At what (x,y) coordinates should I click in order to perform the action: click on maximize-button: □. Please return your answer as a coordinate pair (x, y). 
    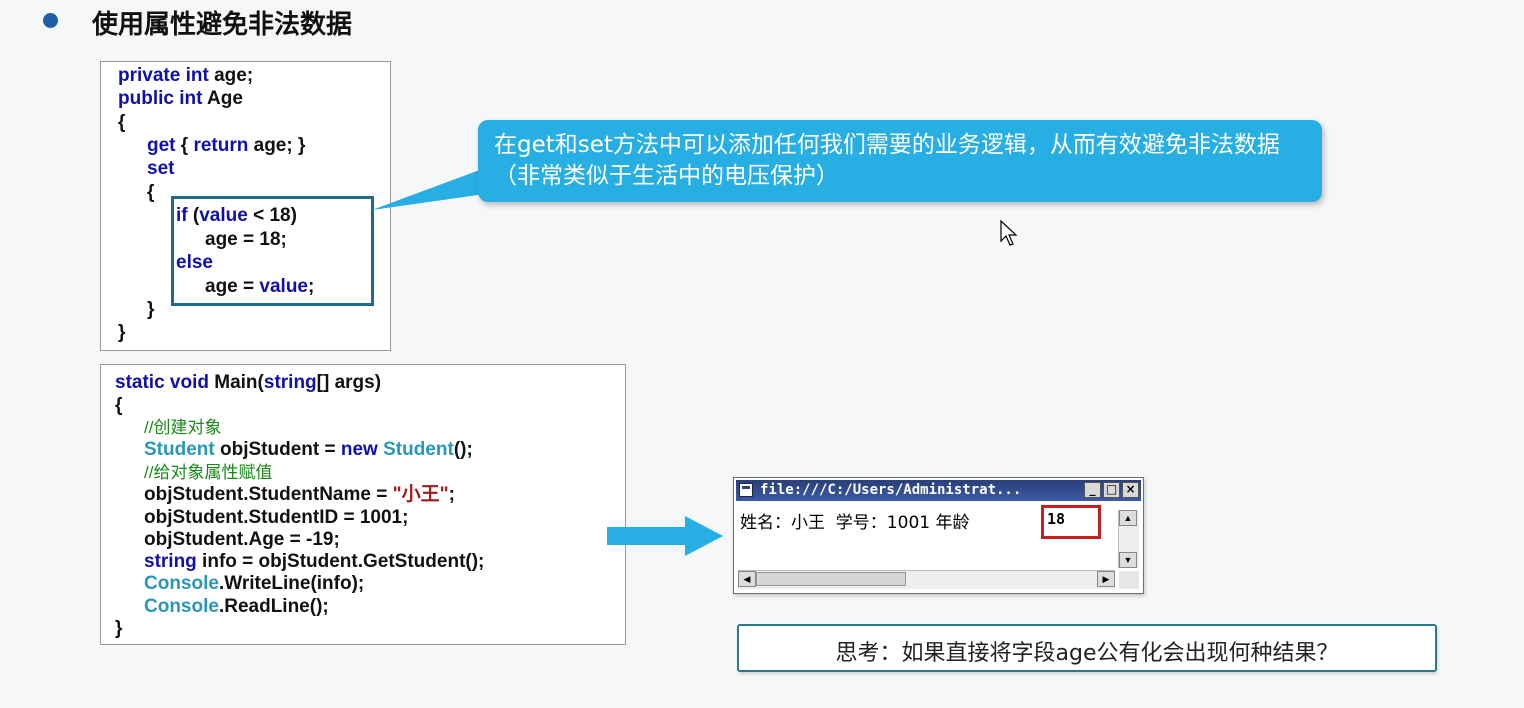
    Looking at the image, I should click on (1111, 490).